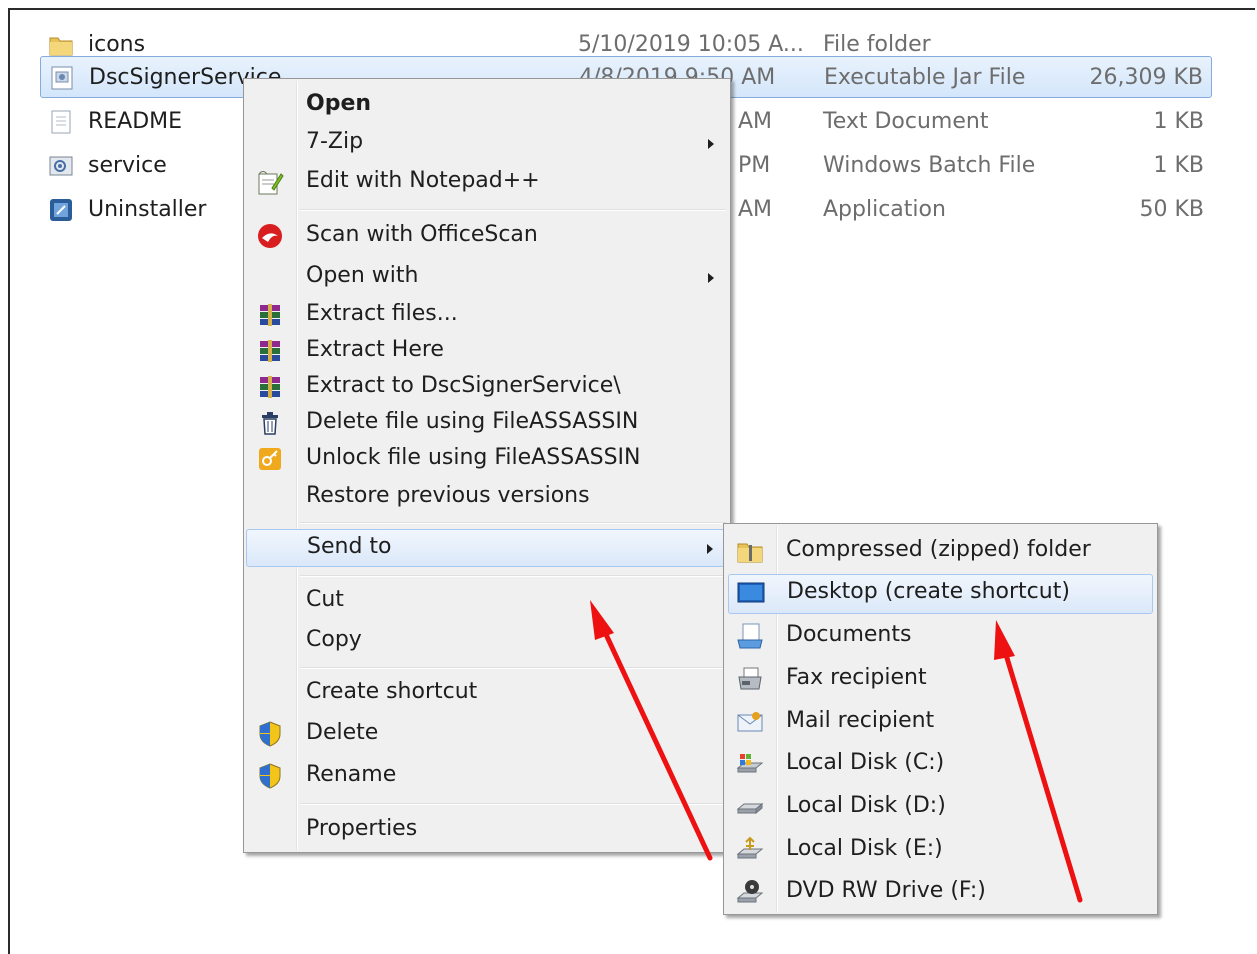  I want to click on annotation-arrow-desktop, so click(1038, 761).